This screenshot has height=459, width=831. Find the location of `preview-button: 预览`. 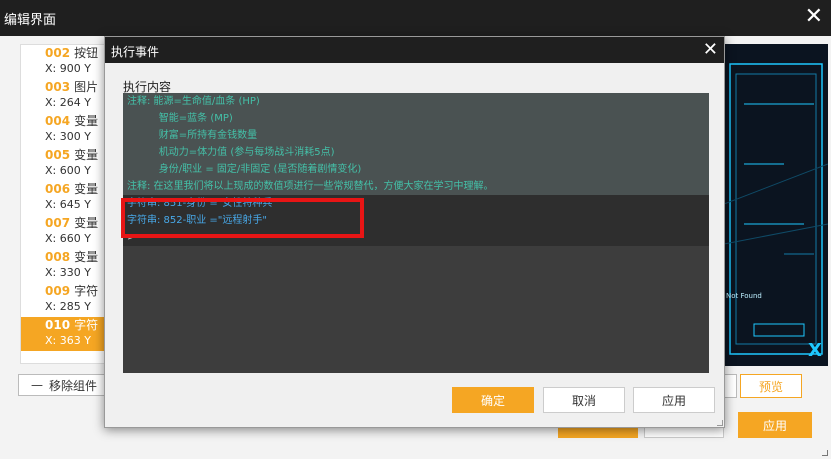

preview-button: 预览 is located at coordinates (771, 386).